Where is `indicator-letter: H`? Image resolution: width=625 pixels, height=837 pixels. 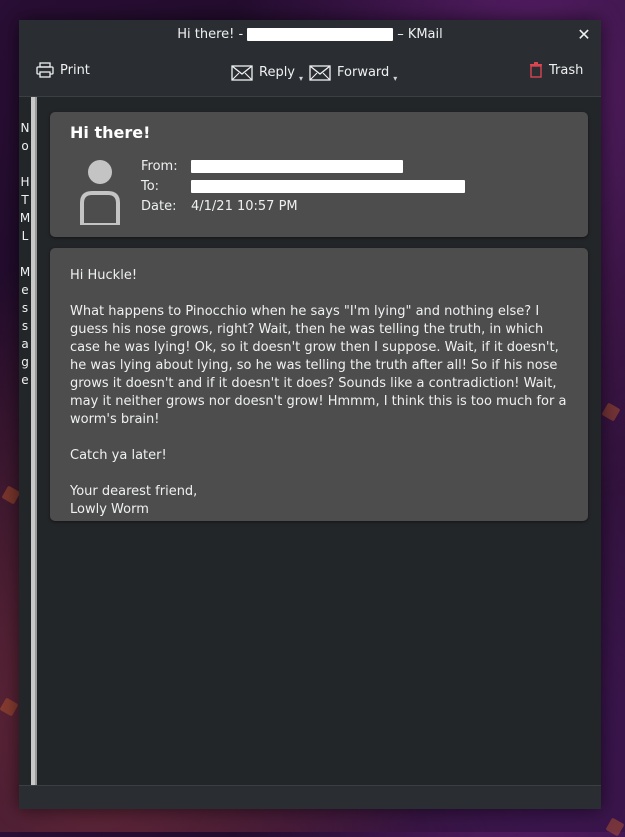
indicator-letter: H is located at coordinates (25, 182).